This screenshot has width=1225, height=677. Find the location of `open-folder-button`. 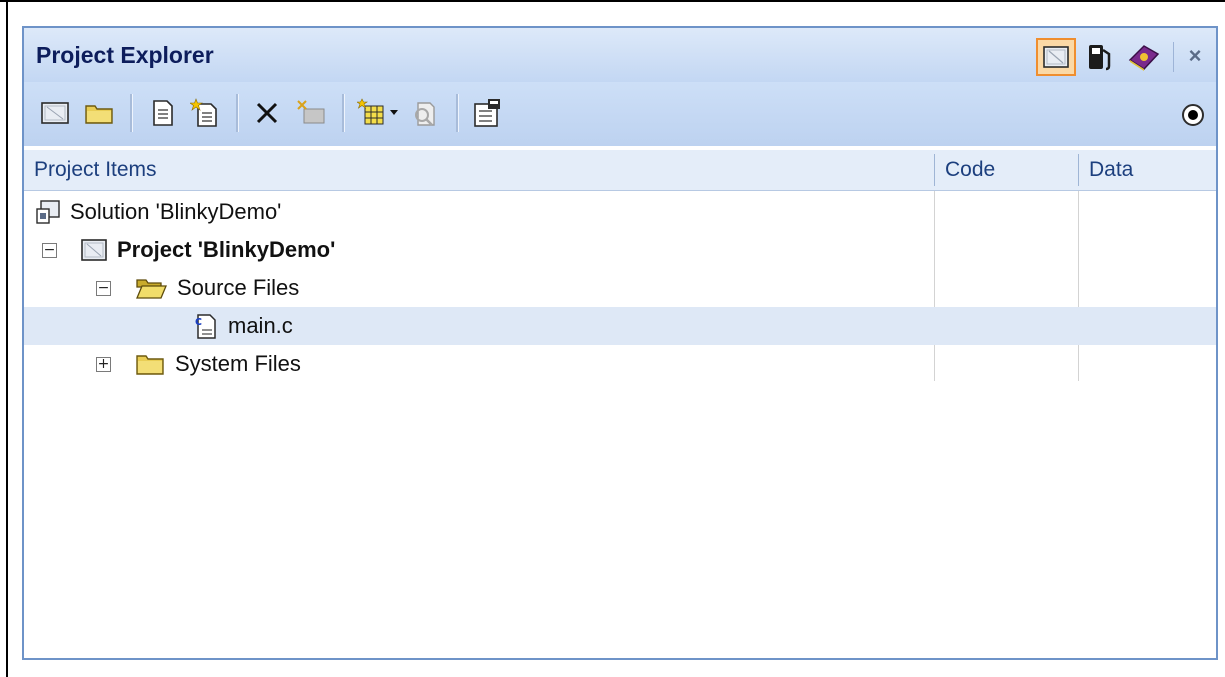

open-folder-button is located at coordinates (99, 113).